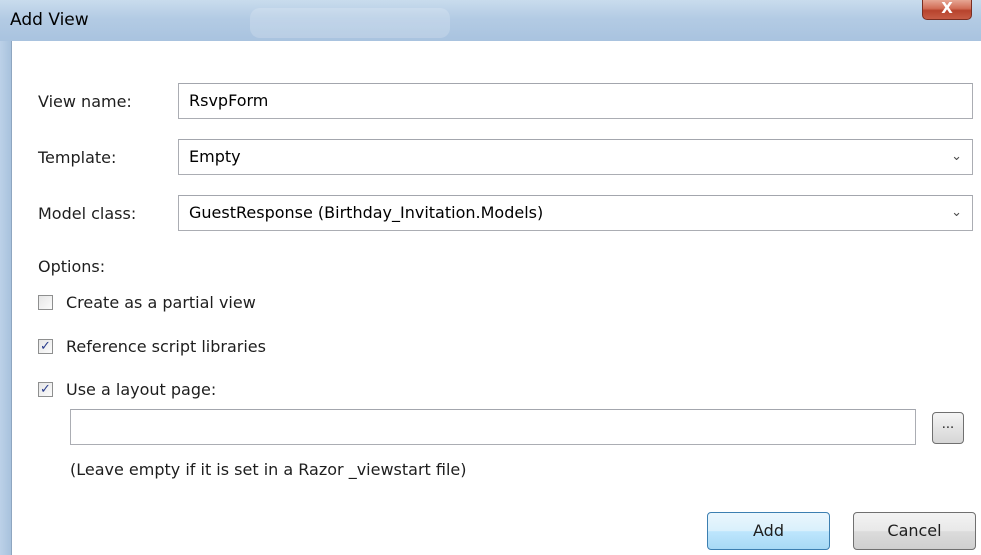 The width and height of the screenshot is (981, 555). What do you see at coordinates (490, 20) in the screenshot?
I see `title-bar: Add View X` at bounding box center [490, 20].